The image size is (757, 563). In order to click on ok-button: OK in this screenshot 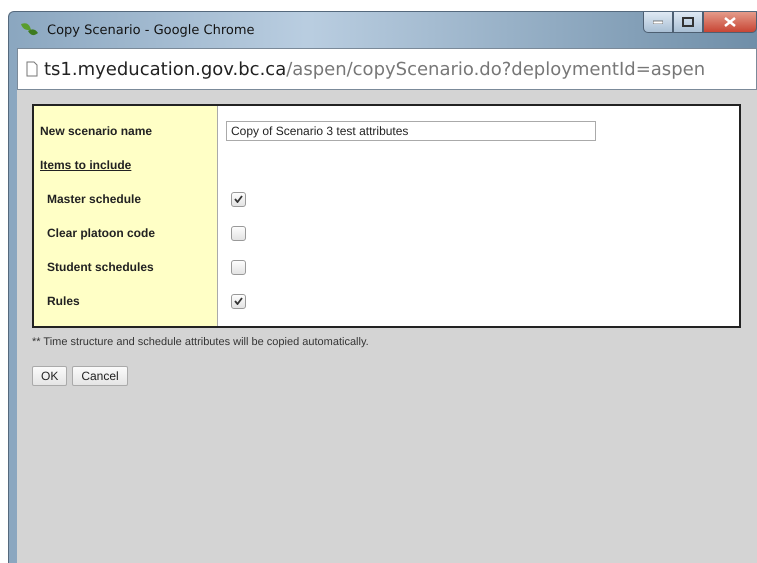, I will do `click(50, 376)`.